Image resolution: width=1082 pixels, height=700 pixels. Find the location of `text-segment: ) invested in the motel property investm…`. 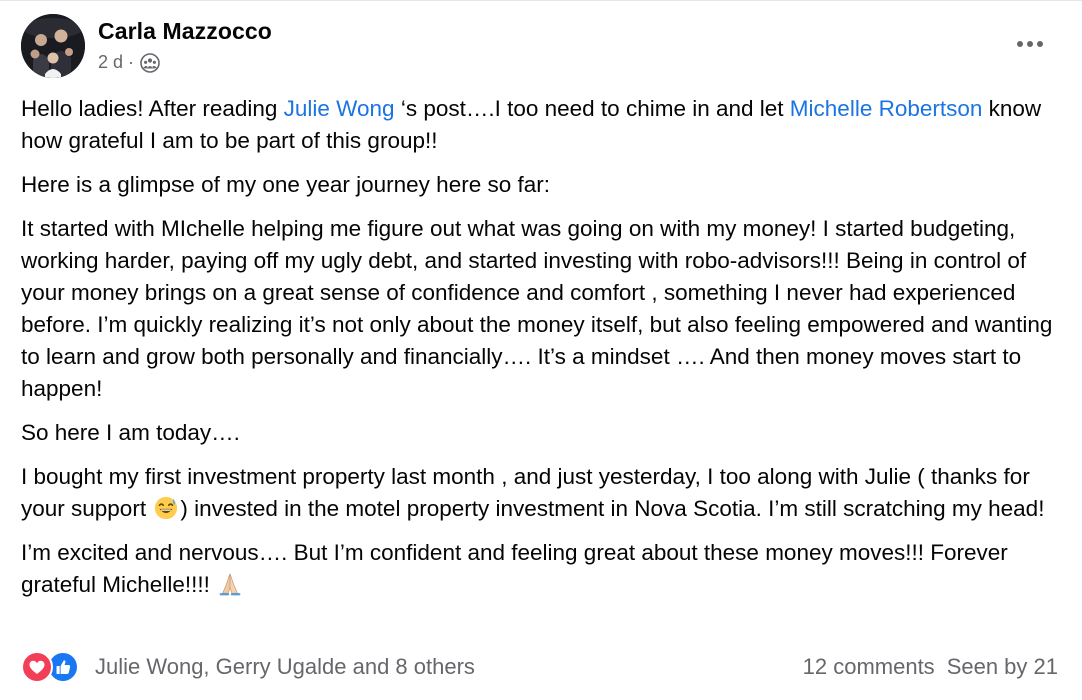

text-segment: ) invested in the motel property investm… is located at coordinates (612, 508).